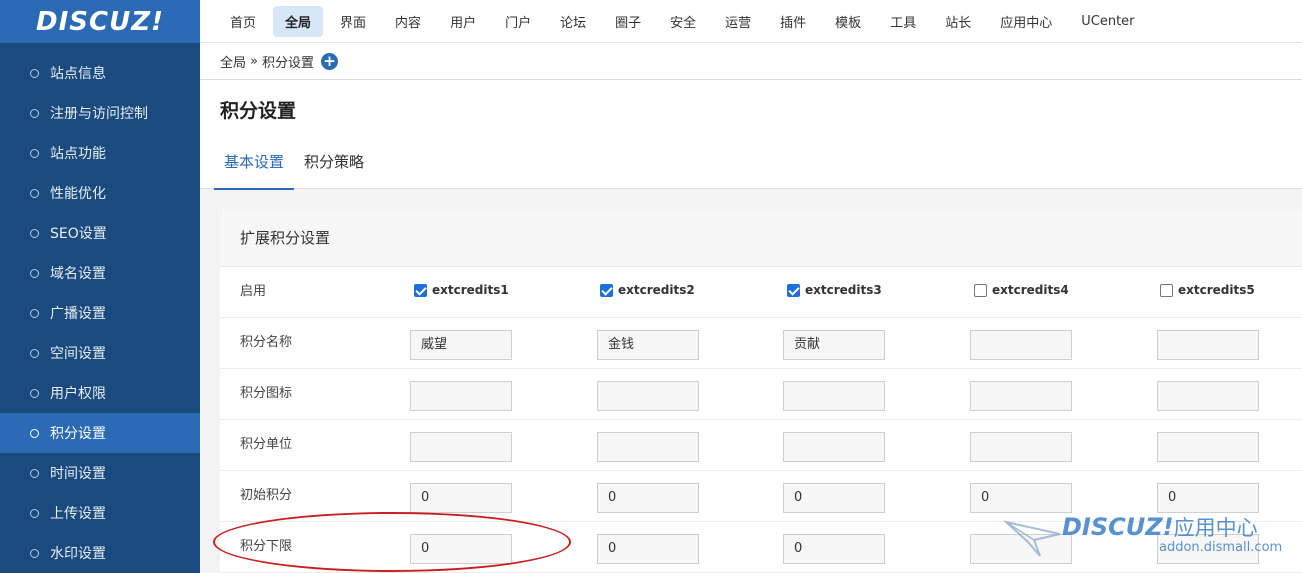 This screenshot has width=1302, height=573. Describe the element at coordinates (100, 113) in the screenshot. I see `sidebar-item-register-access: 注册与访问控制` at that location.